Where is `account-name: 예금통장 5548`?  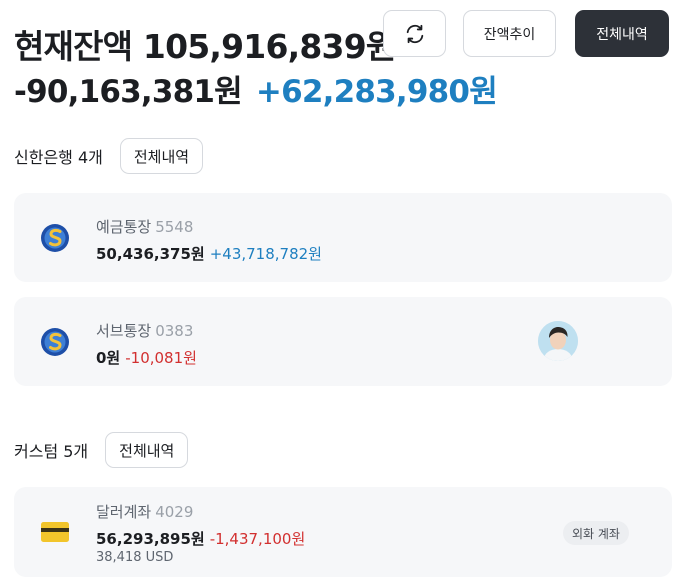
account-name: 예금통장 5548 is located at coordinates (144, 226).